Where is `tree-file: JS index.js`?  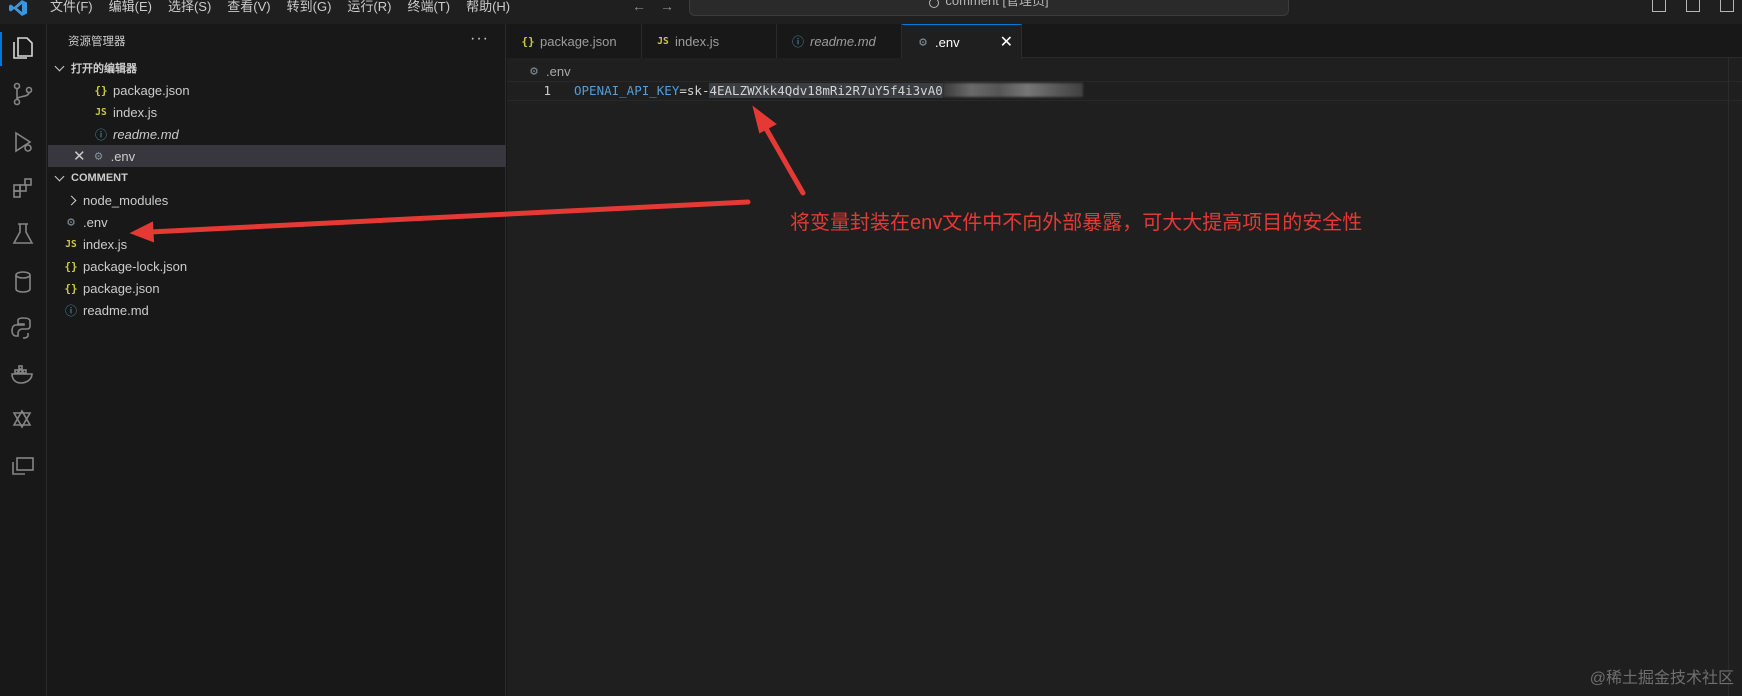
tree-file: JS index.js is located at coordinates (277, 244).